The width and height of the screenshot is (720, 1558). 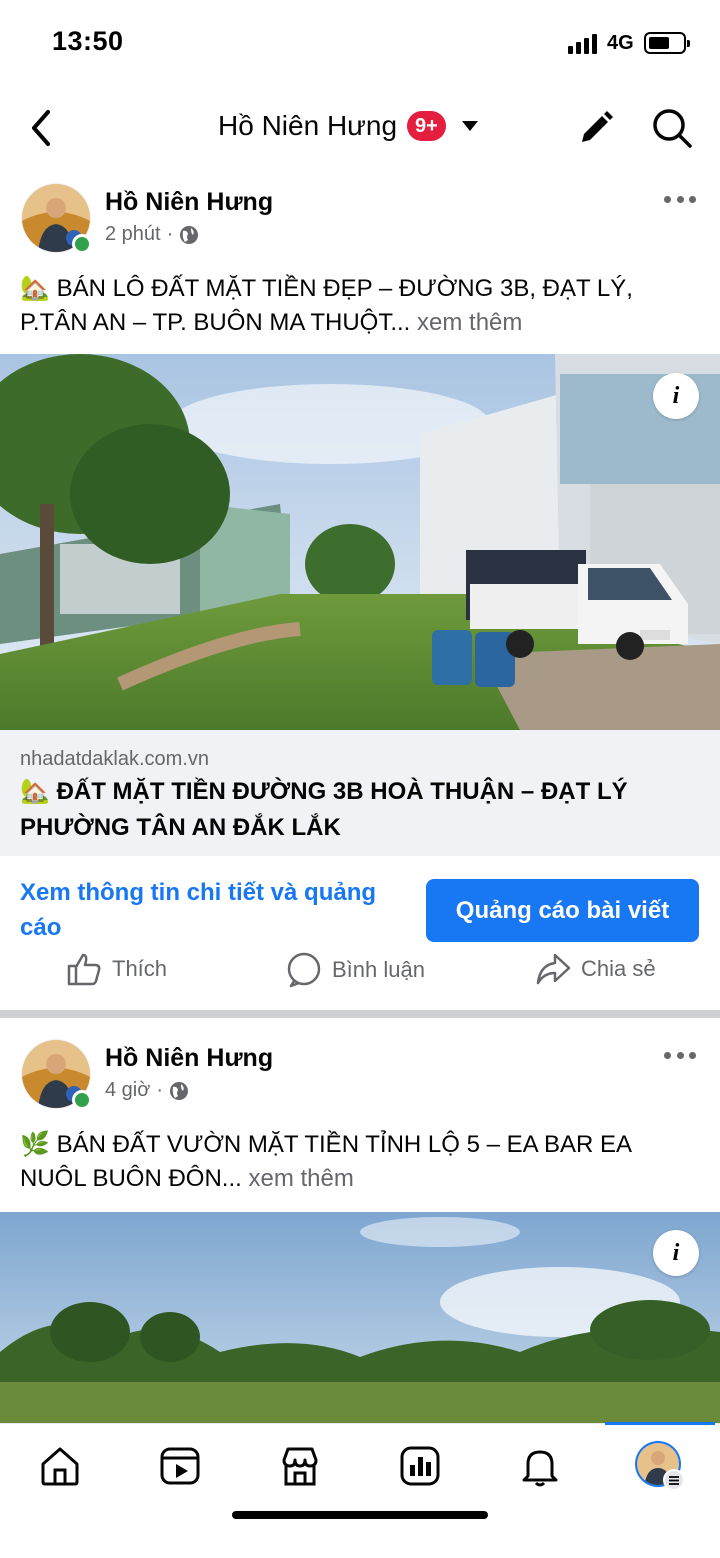 I want to click on profile-switcher: Hồ Niên Hưng 9+, so click(x=349, y=126).